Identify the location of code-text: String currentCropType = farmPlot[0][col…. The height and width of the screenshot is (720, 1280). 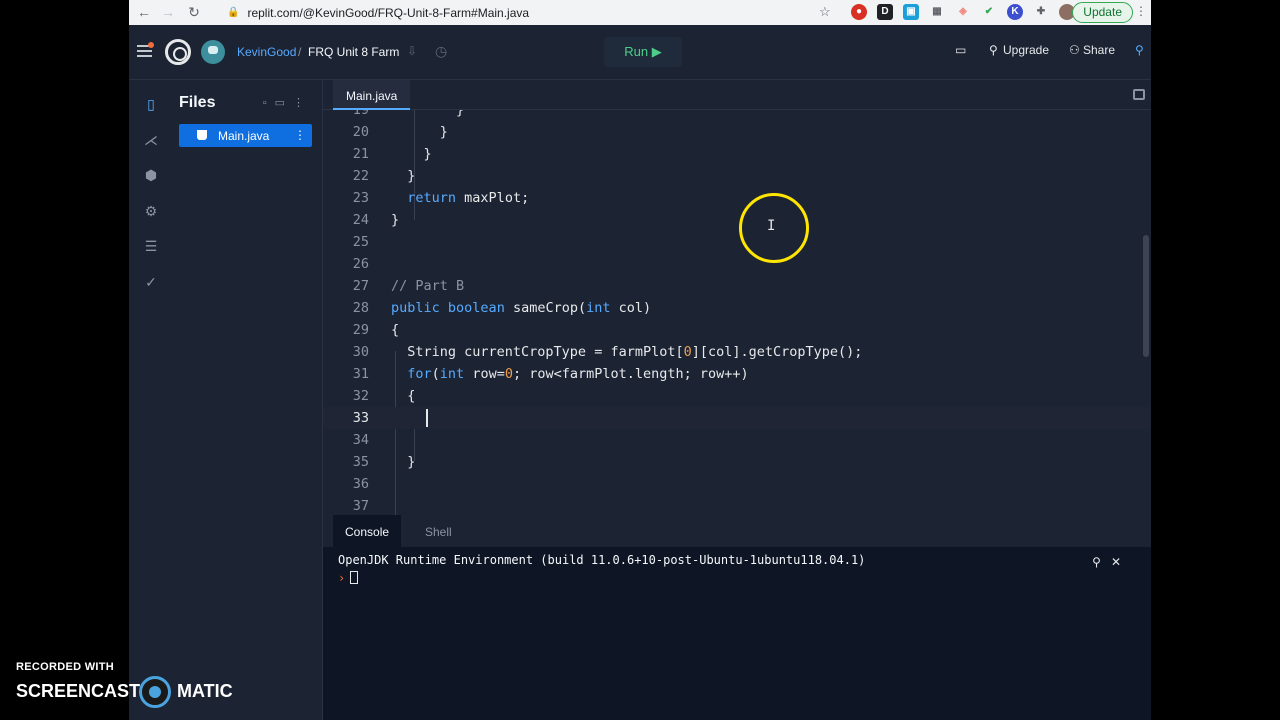
(627, 352).